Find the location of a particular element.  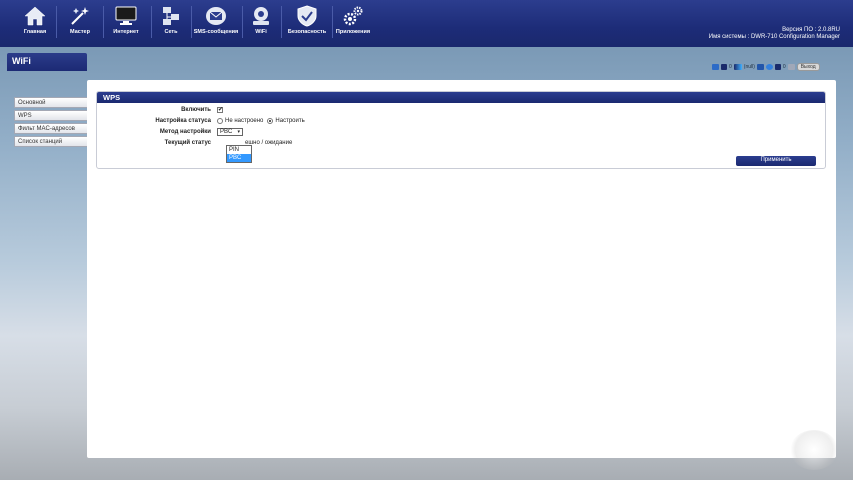

home-icon is located at coordinates (35, 16).